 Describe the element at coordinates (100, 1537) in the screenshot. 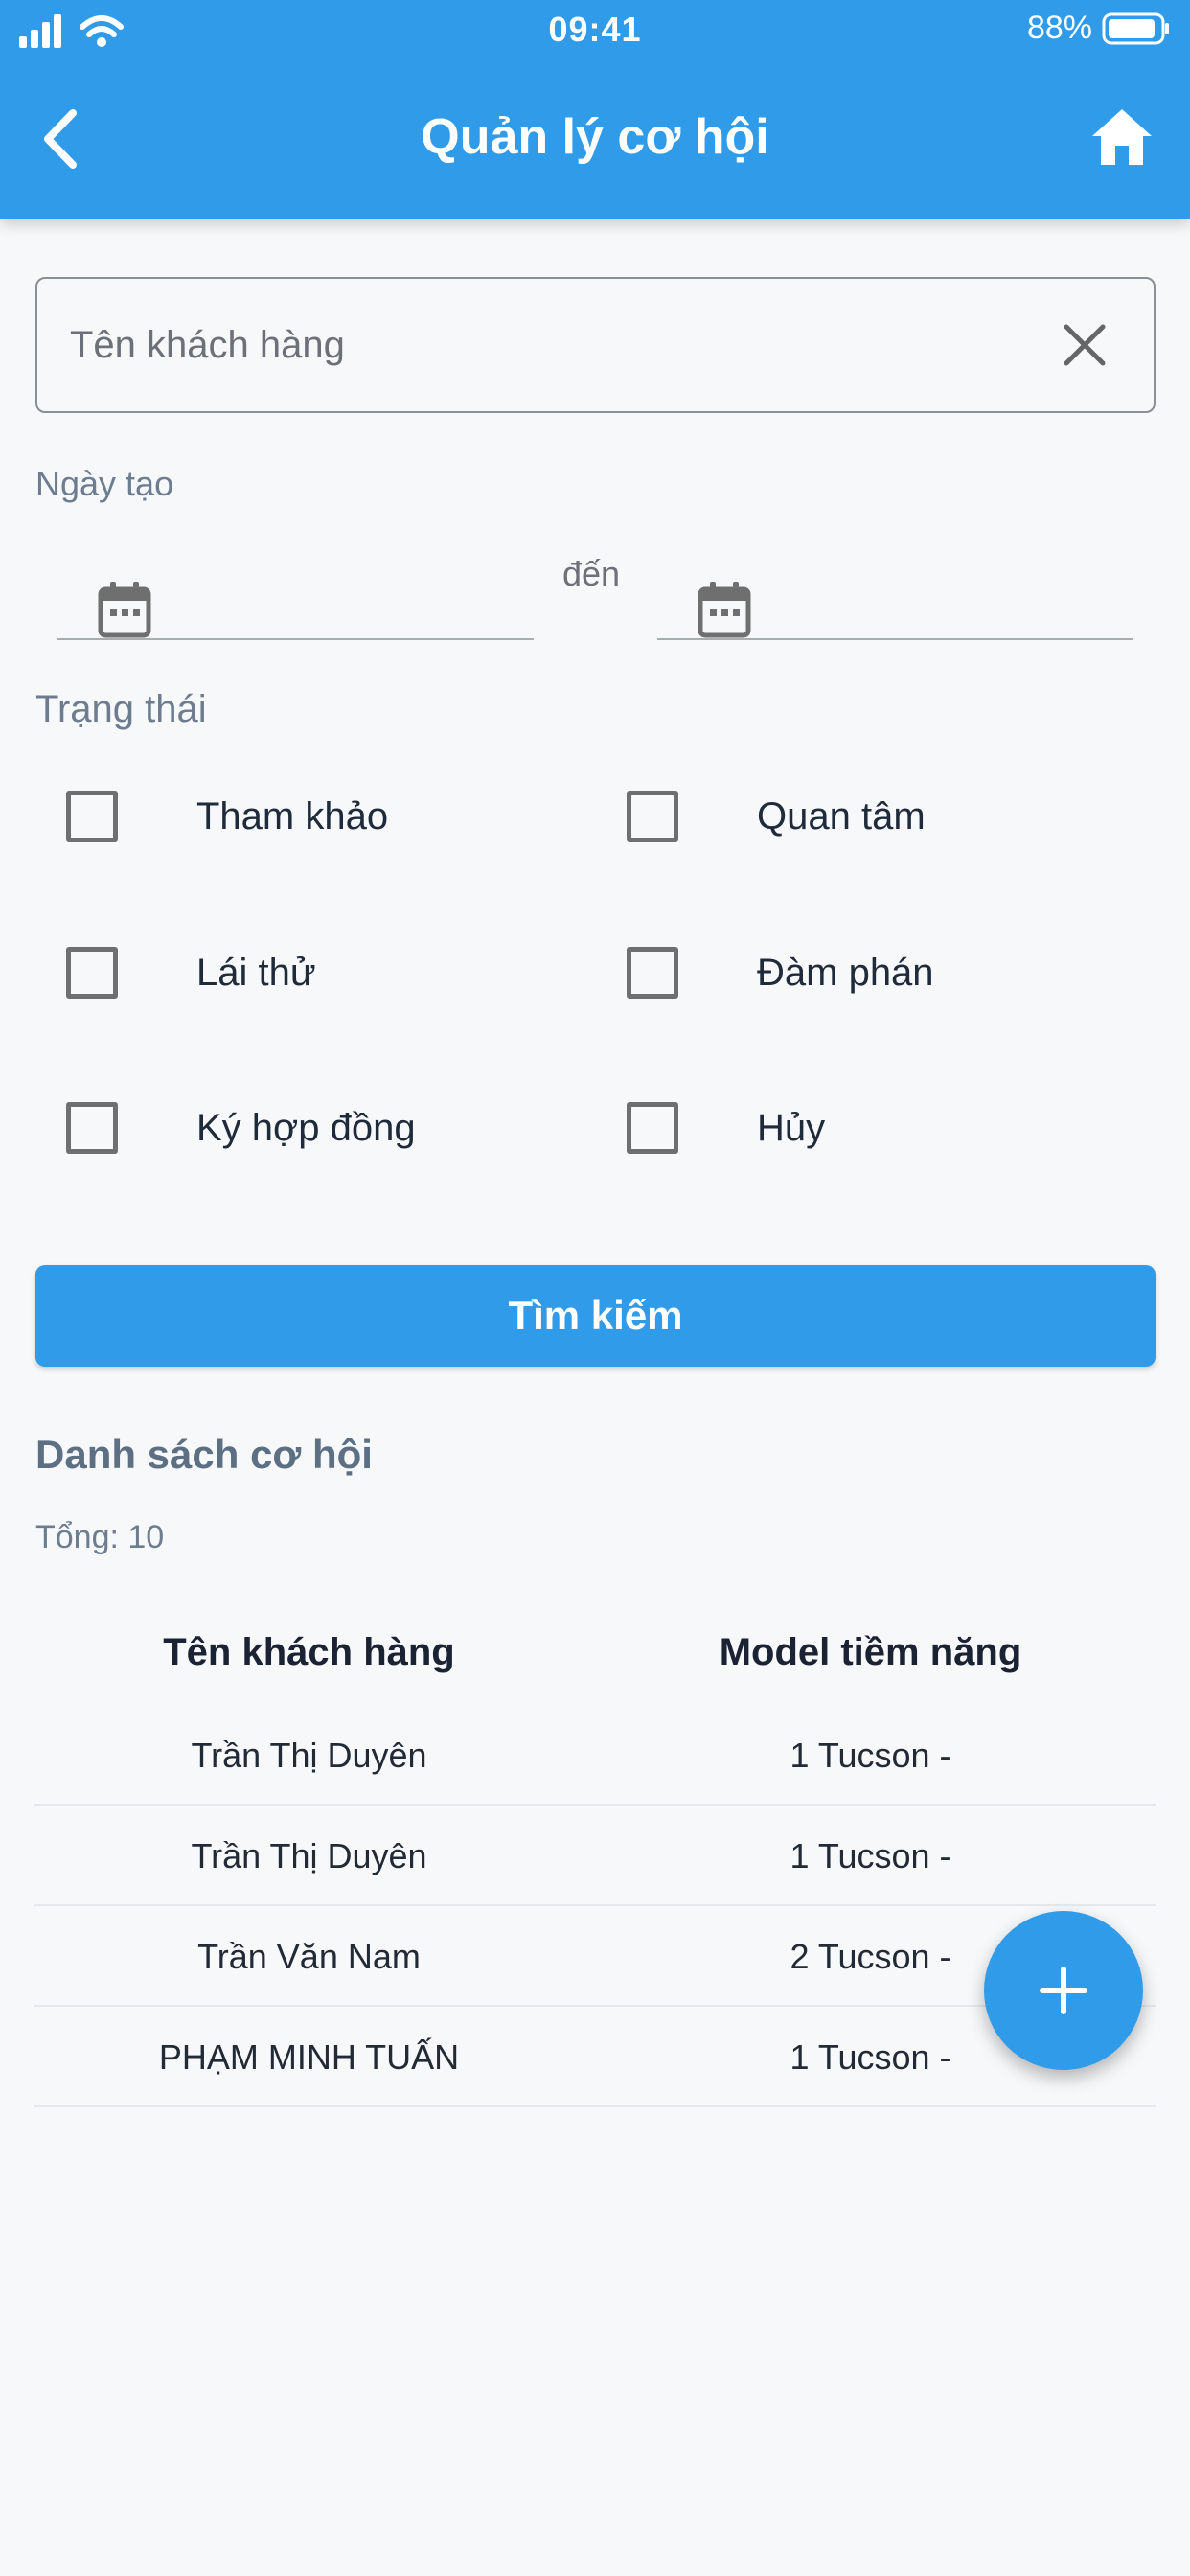

I see `total-count: Tổng: 10` at that location.